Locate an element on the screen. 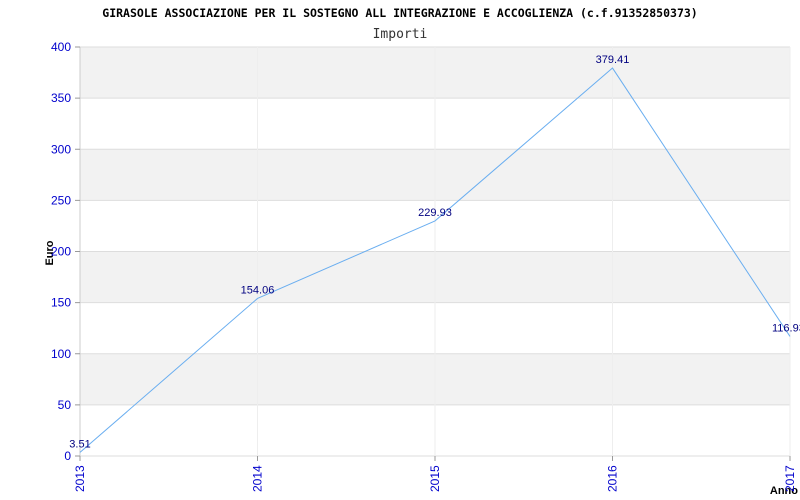  y-tick-label: 50 is located at coordinates (65, 405).